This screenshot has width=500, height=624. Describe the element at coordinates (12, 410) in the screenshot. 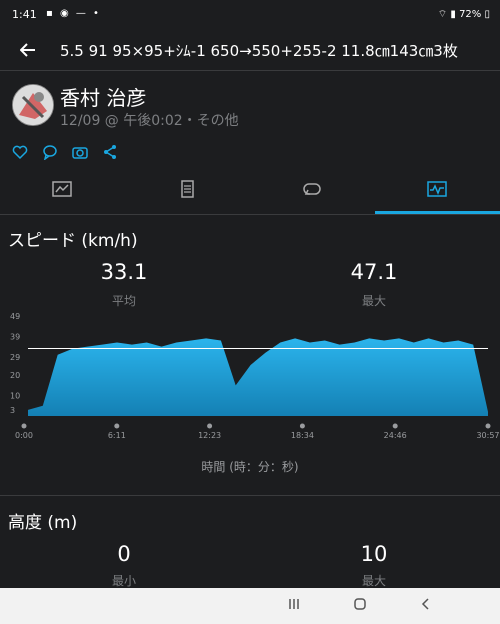

I see `y-tick-label: 3` at that location.